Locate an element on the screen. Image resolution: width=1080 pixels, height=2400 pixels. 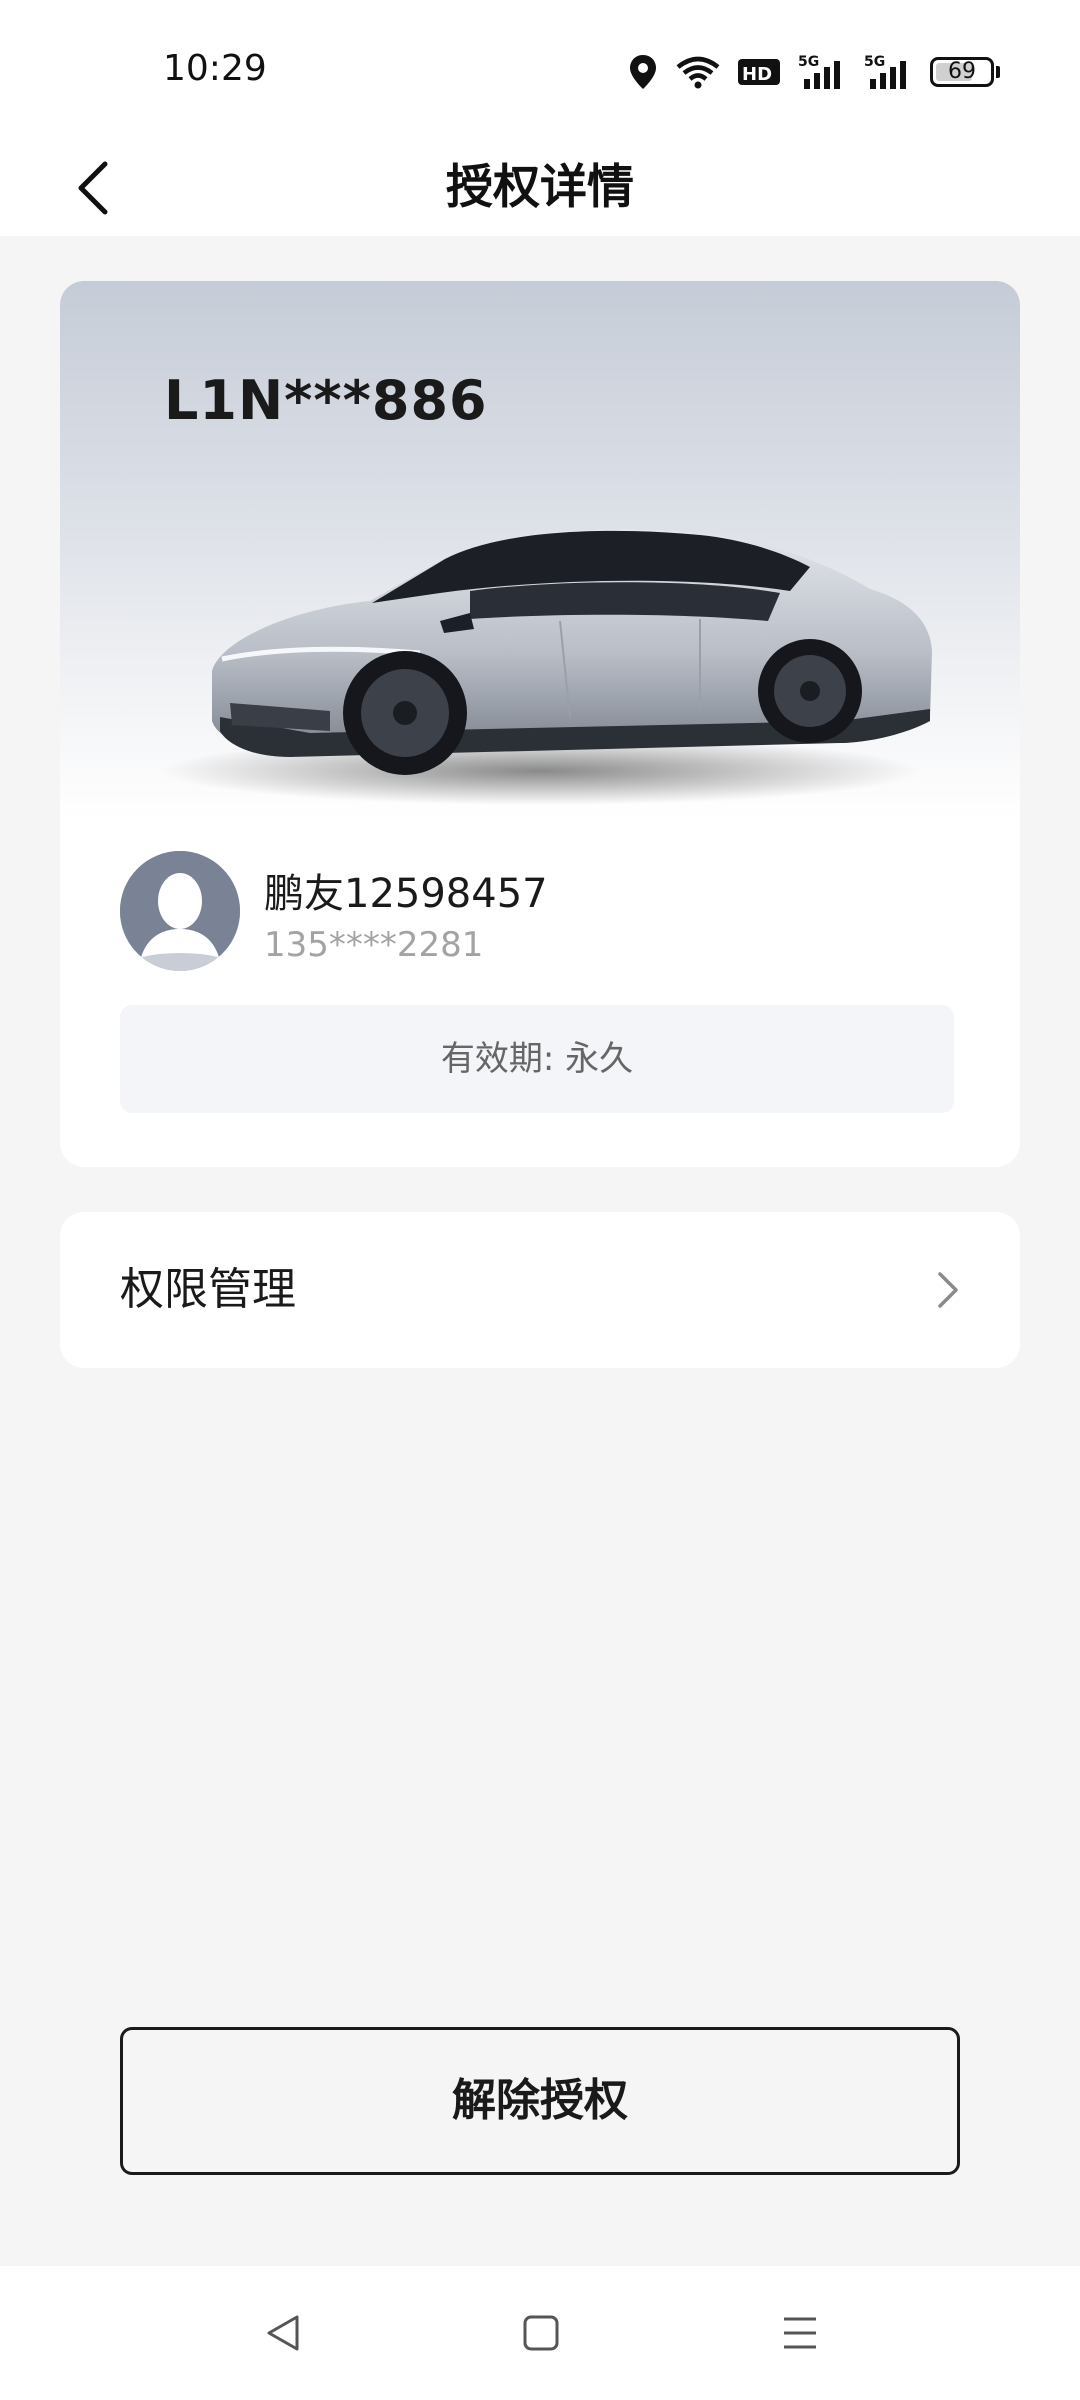
location-icon is located at coordinates (643, 72).